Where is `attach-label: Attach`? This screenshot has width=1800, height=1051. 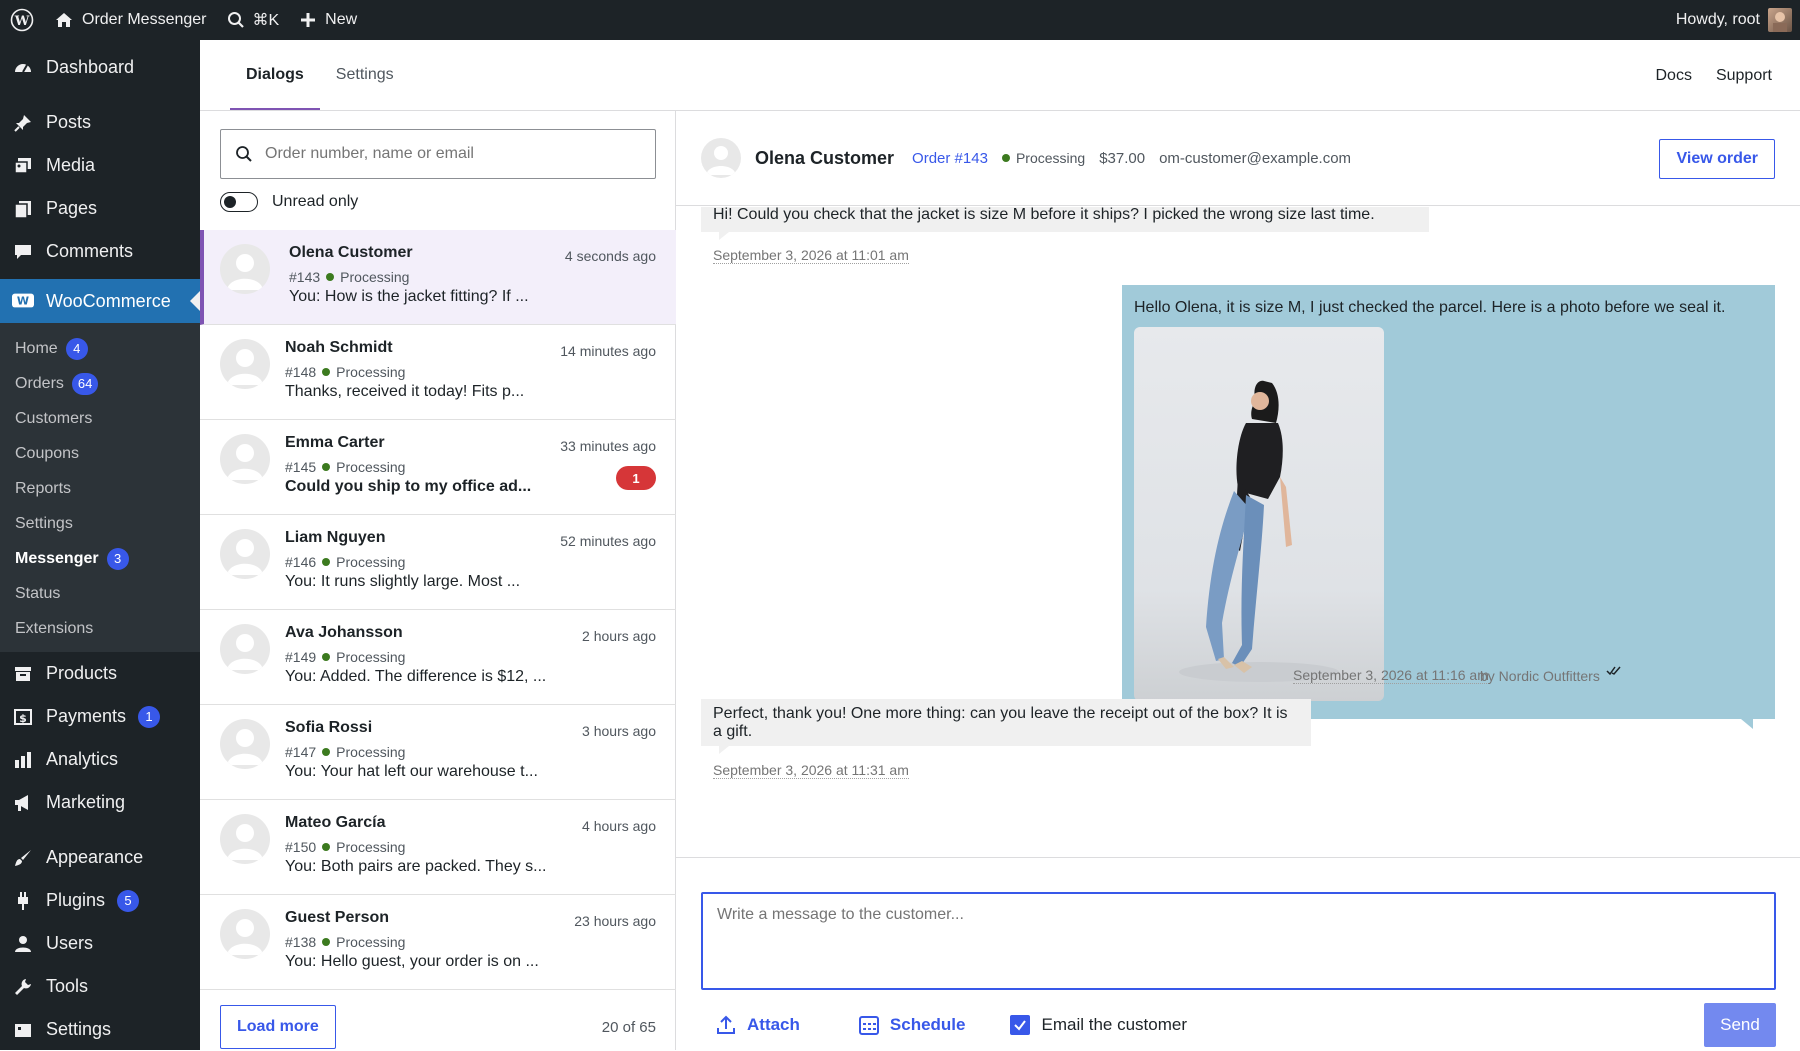
attach-label: Attach is located at coordinates (773, 1024).